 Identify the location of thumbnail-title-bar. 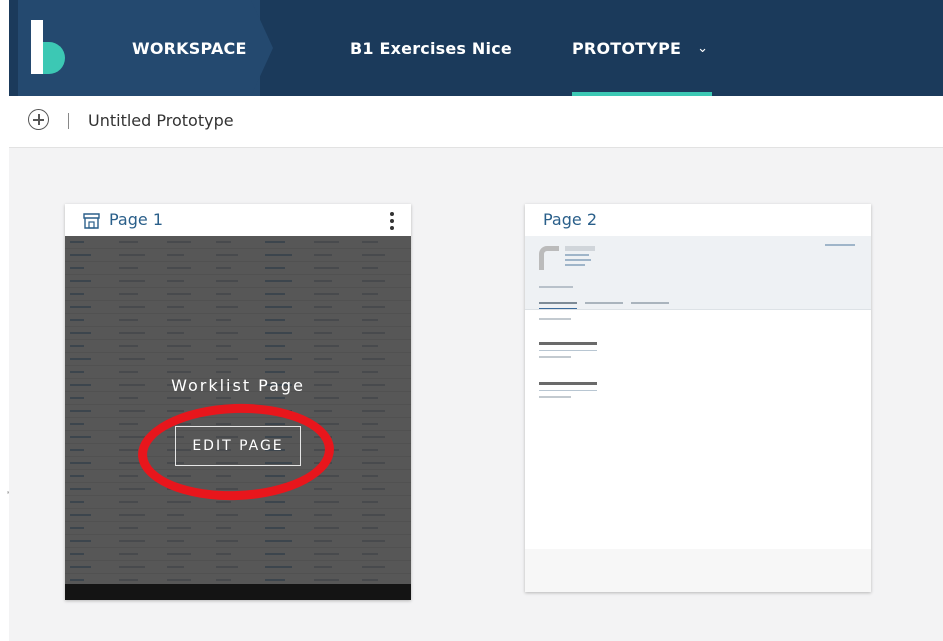
(580, 248).